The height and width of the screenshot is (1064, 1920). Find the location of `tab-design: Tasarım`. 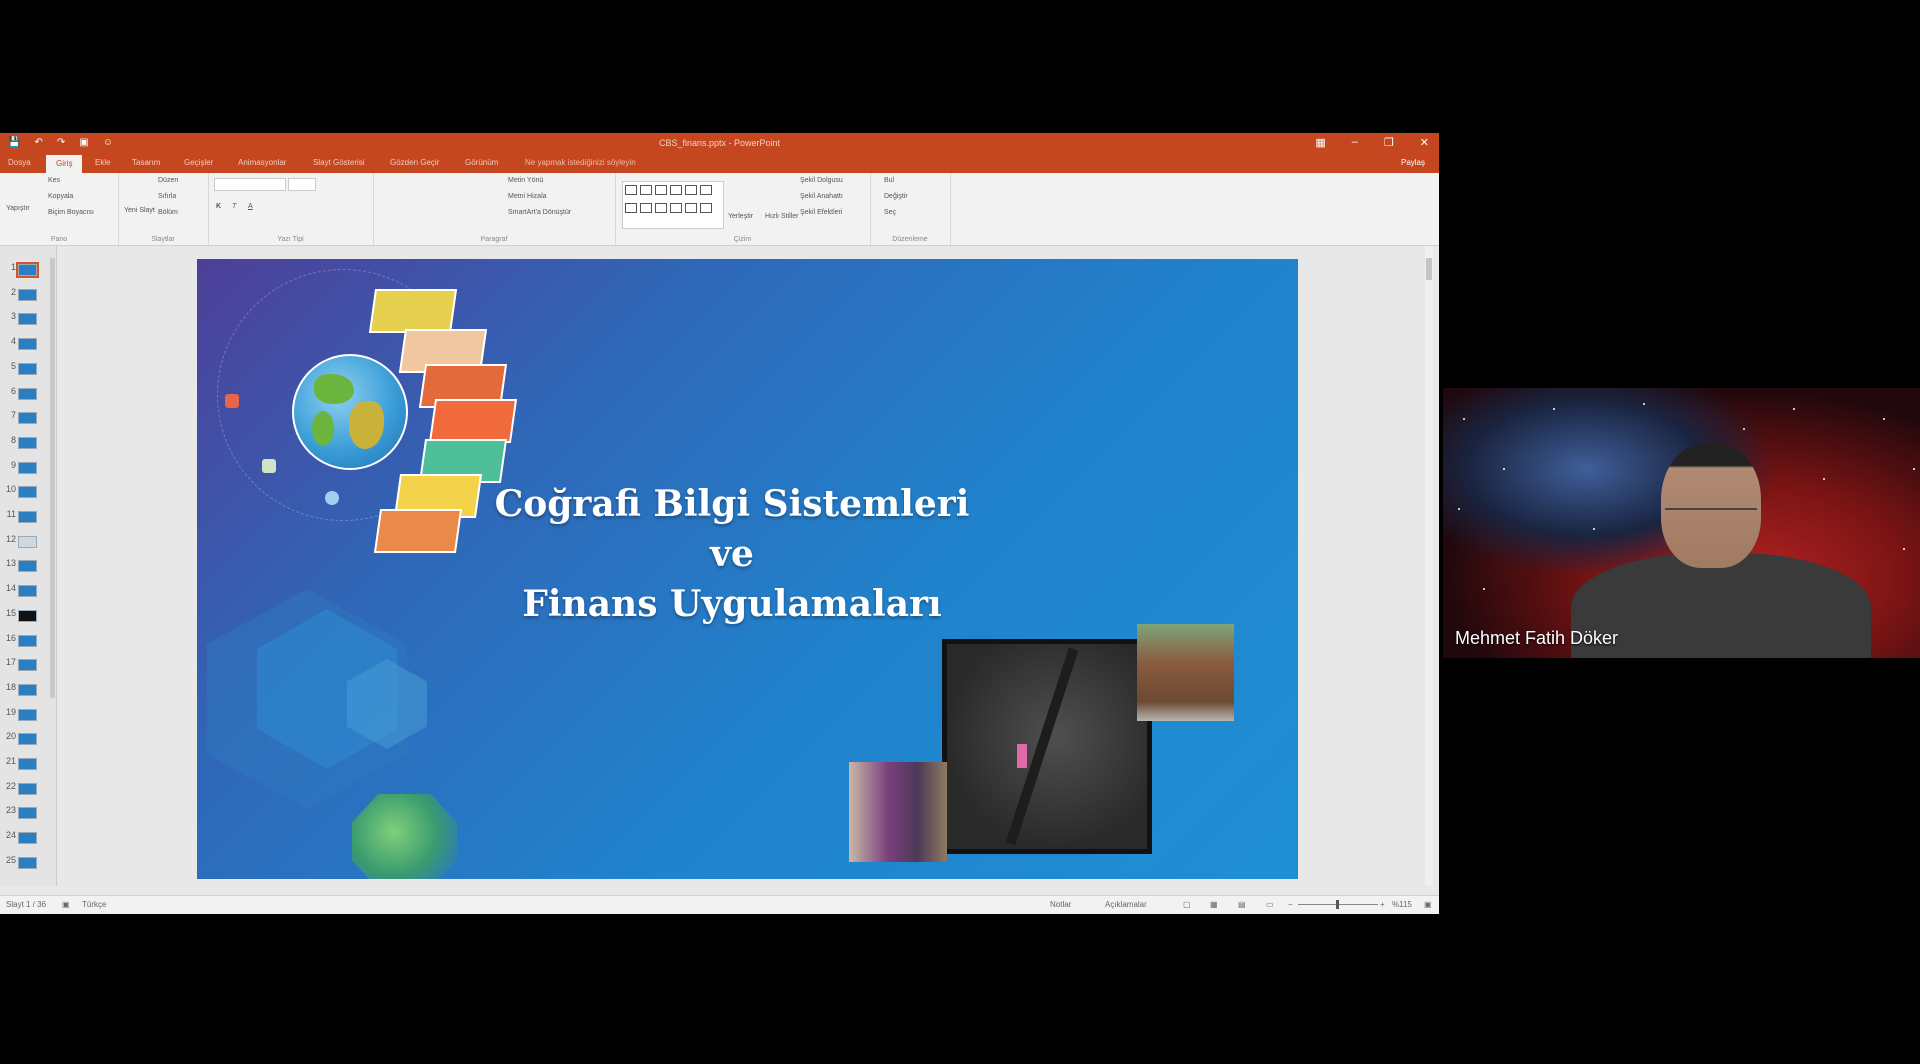

tab-design: Tasarım is located at coordinates (146, 162).